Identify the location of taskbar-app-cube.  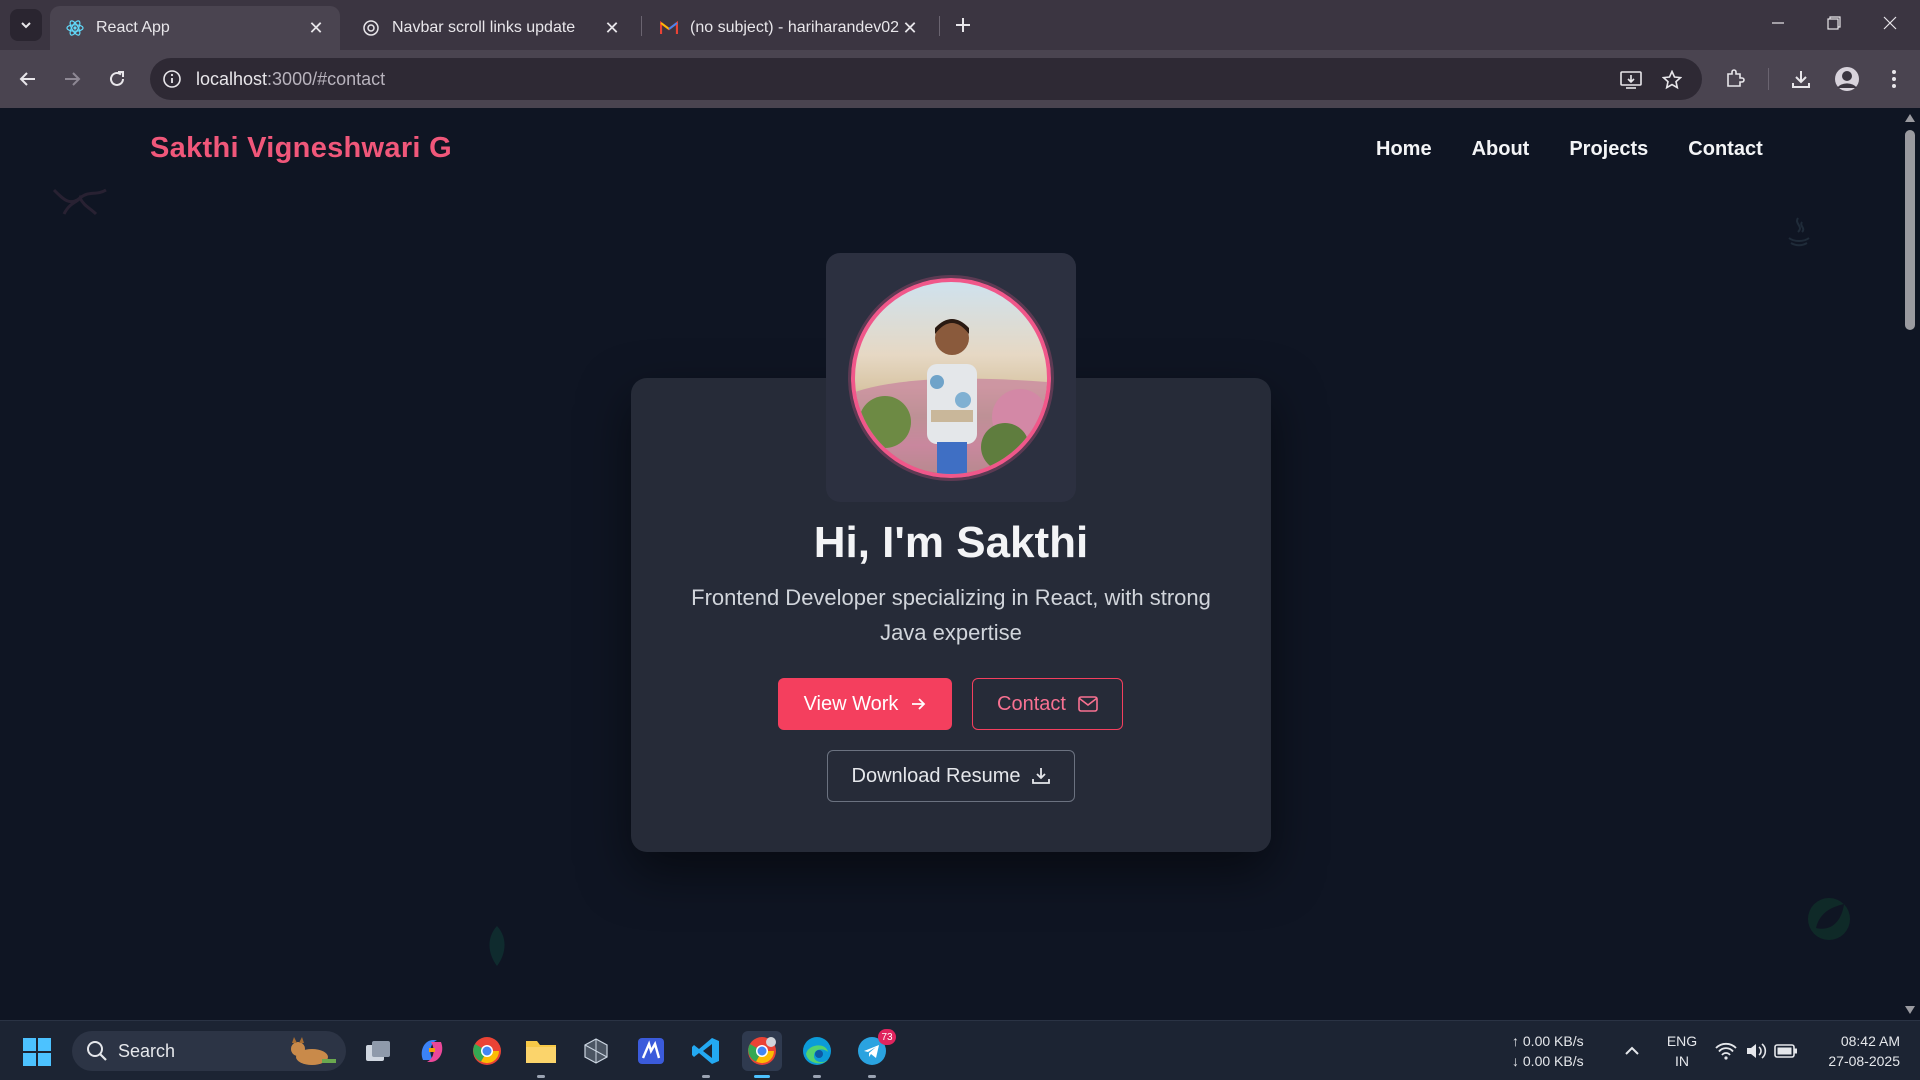
(596, 1051).